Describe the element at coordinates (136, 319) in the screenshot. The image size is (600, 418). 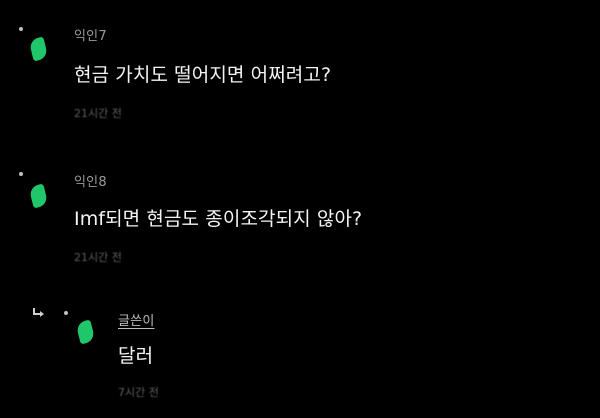
I see `reply-author: 글쓴이` at that location.